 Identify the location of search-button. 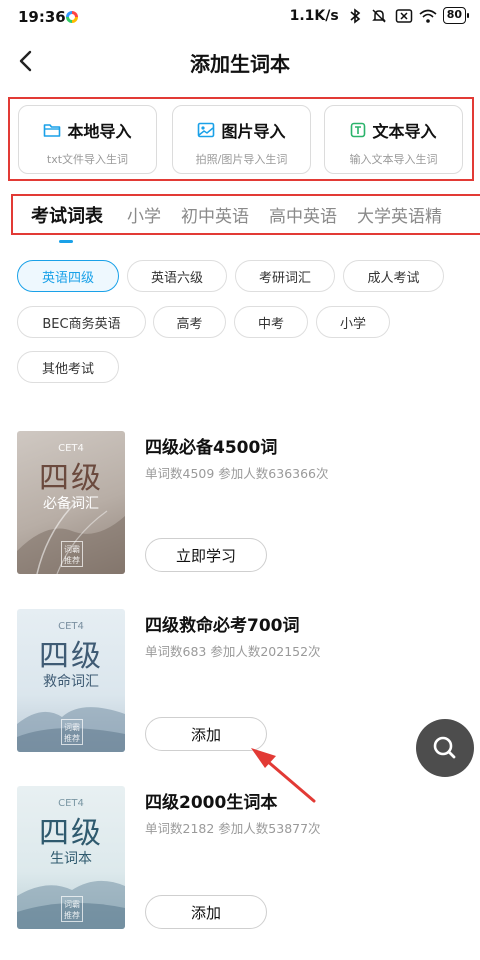
(445, 748).